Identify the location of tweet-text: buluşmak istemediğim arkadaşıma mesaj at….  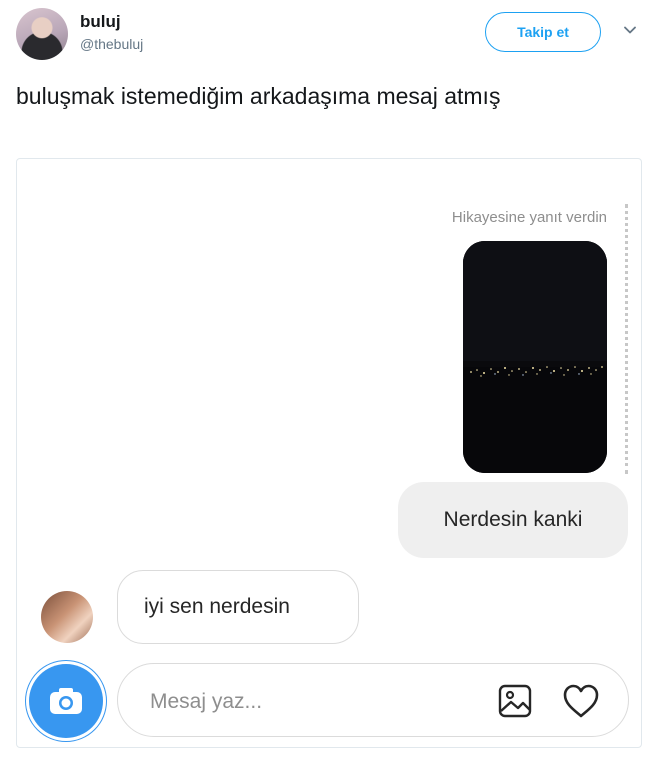
(258, 96).